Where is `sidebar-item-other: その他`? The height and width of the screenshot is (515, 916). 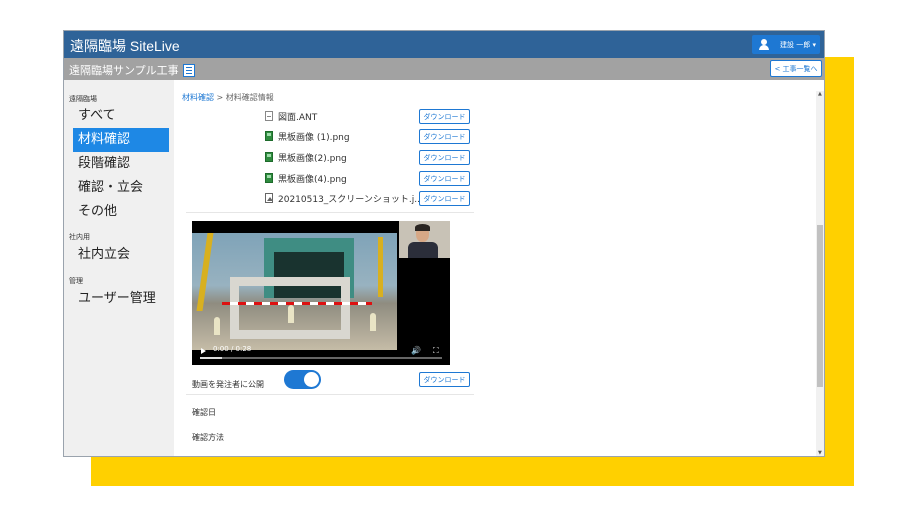
sidebar-item-other: その他 is located at coordinates (121, 212).